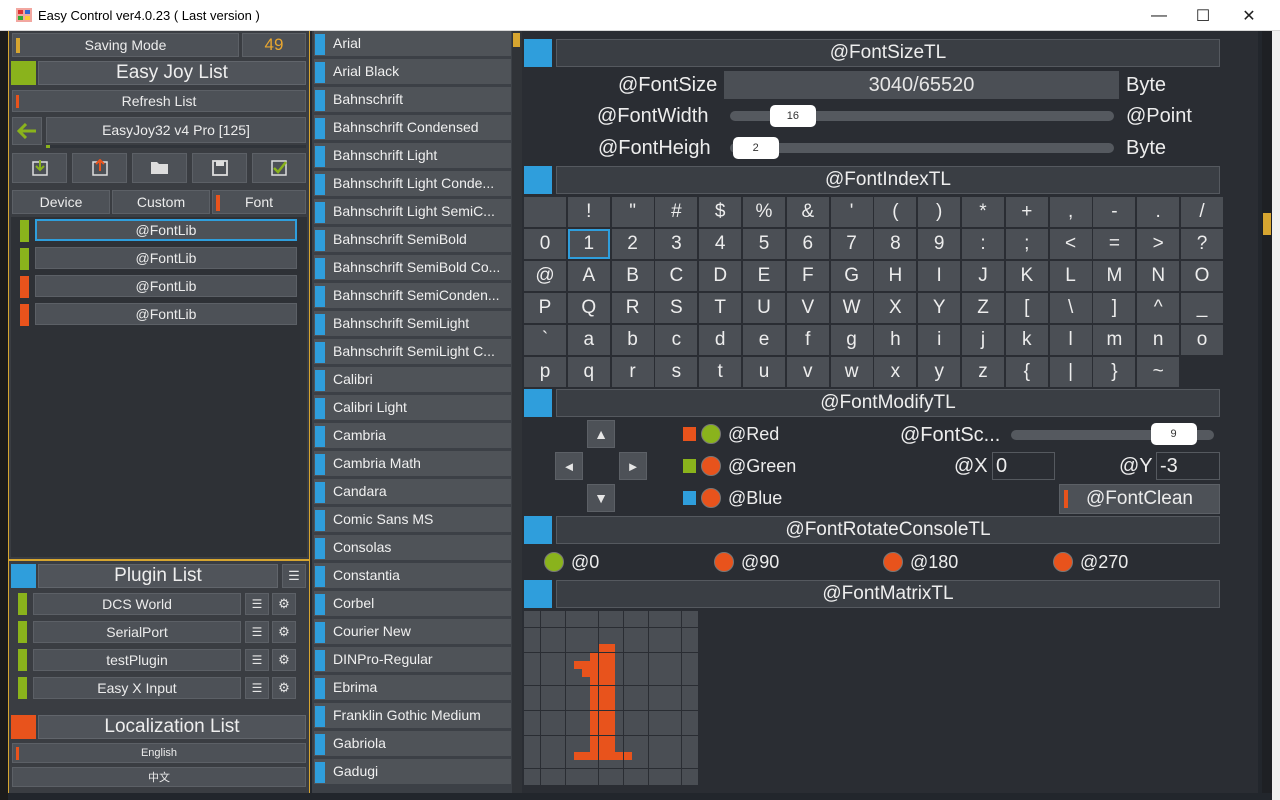  What do you see at coordinates (219, 168) in the screenshot?
I see `save-button` at bounding box center [219, 168].